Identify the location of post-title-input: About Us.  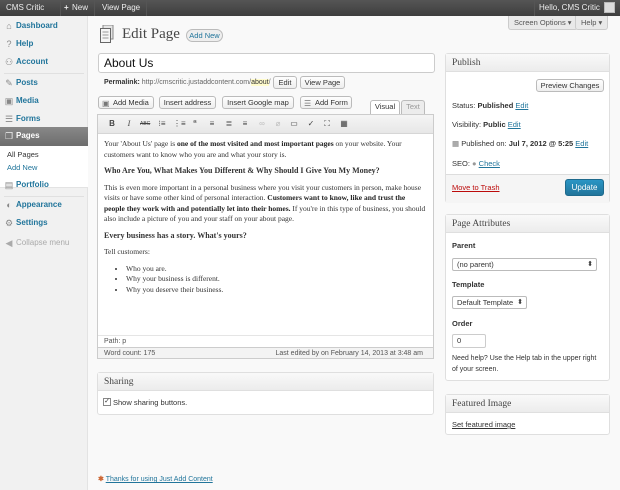
(266, 63).